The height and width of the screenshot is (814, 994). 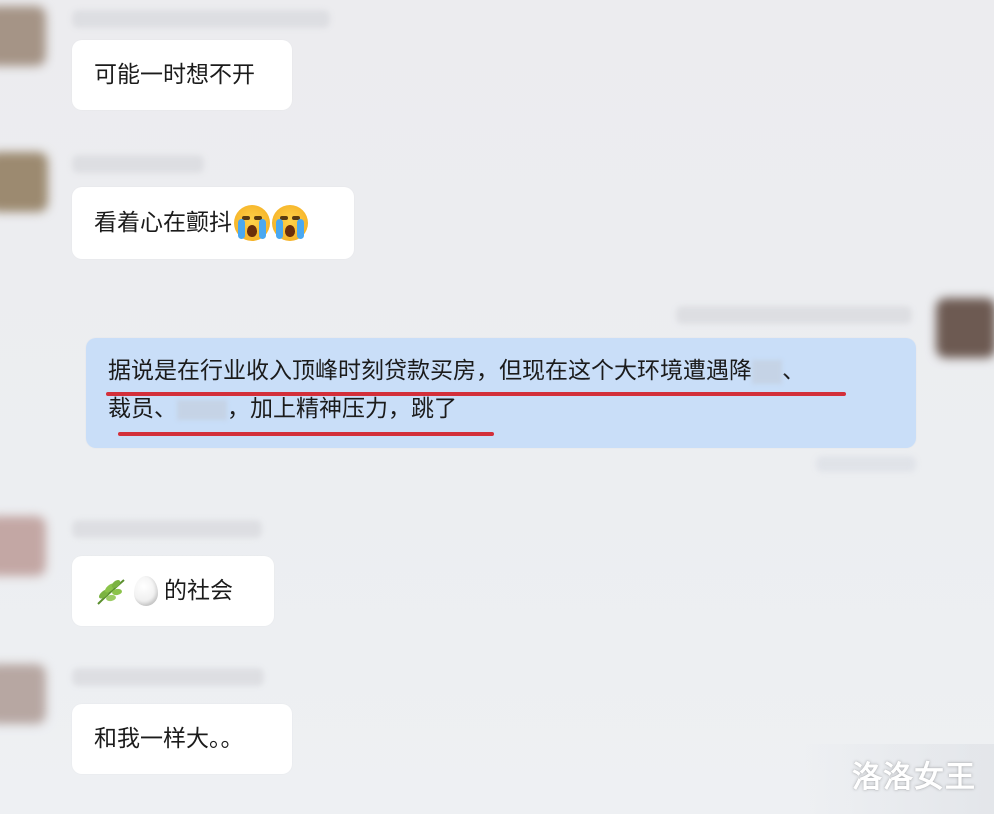 What do you see at coordinates (163, 223) in the screenshot?
I see `message-text: 看着心在颤抖` at bounding box center [163, 223].